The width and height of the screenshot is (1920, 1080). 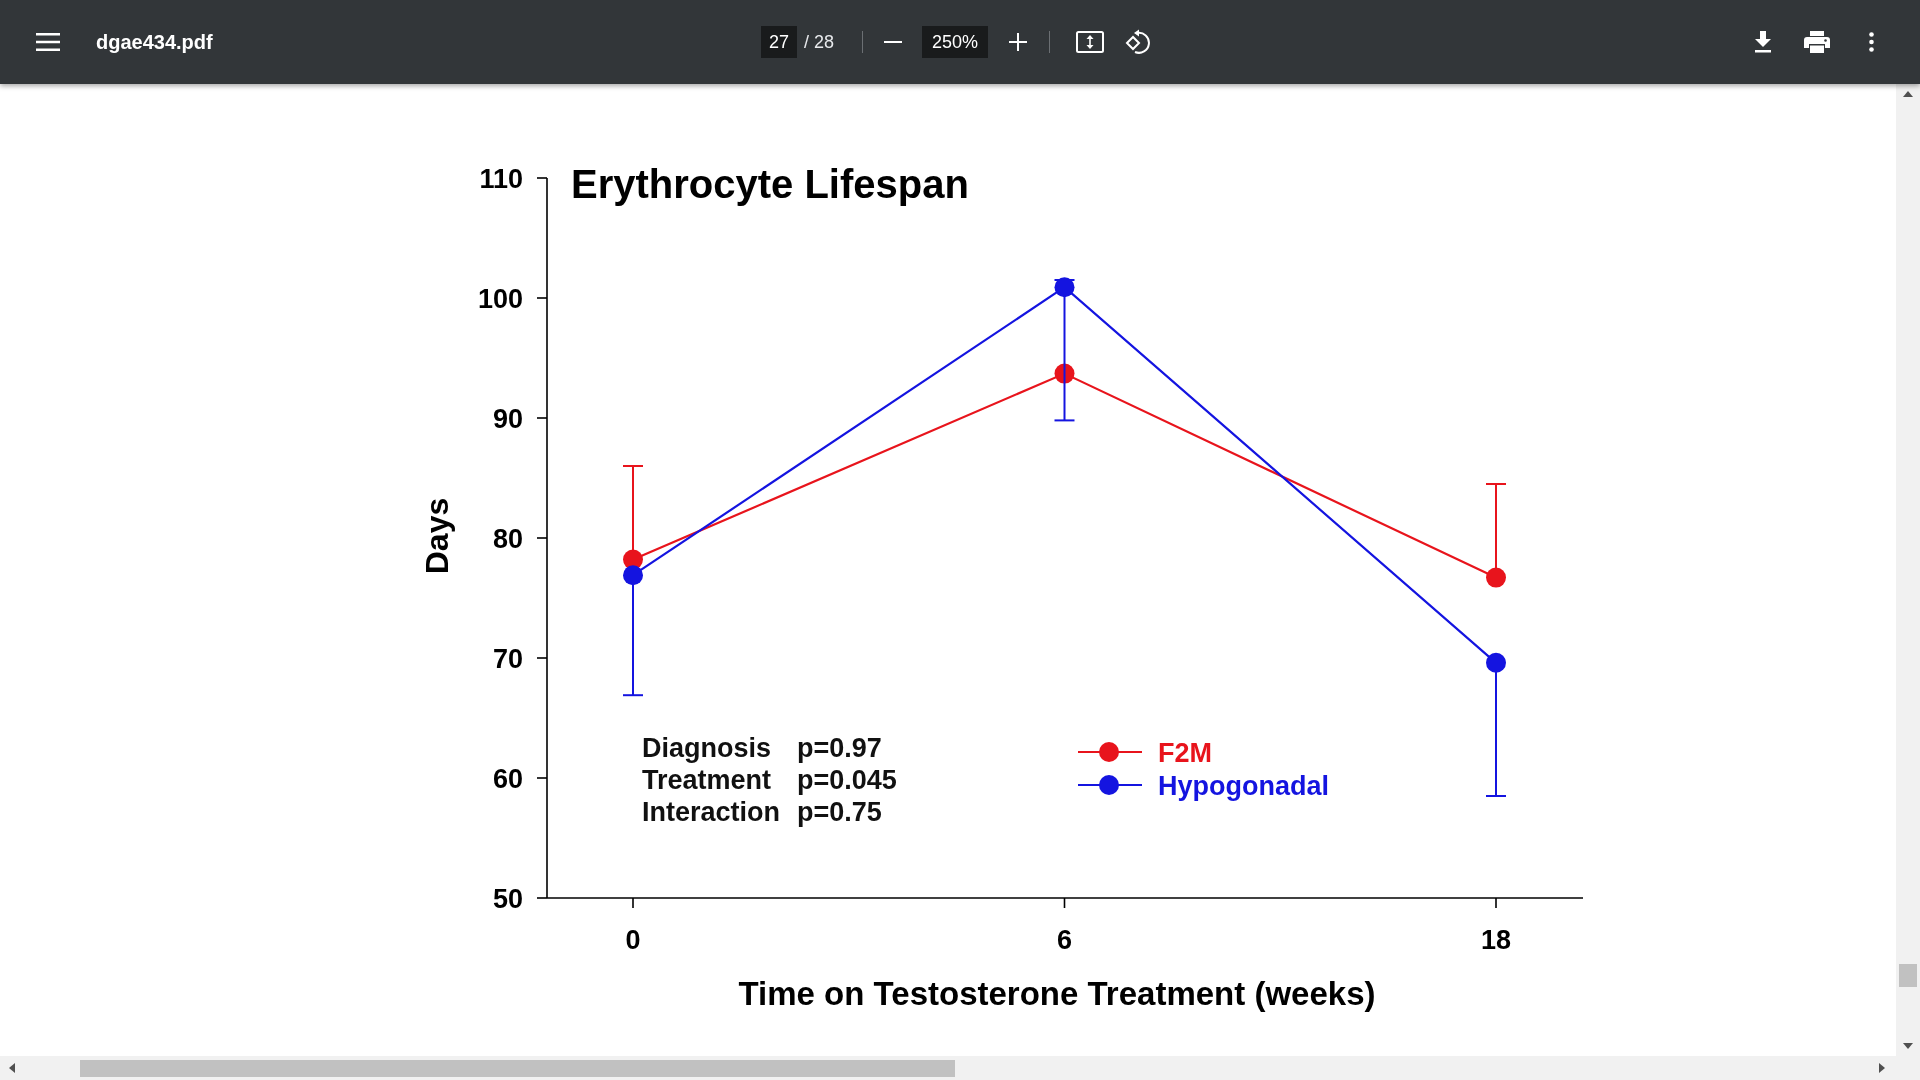 I want to click on scroll-up-icon, so click(x=1908, y=94).